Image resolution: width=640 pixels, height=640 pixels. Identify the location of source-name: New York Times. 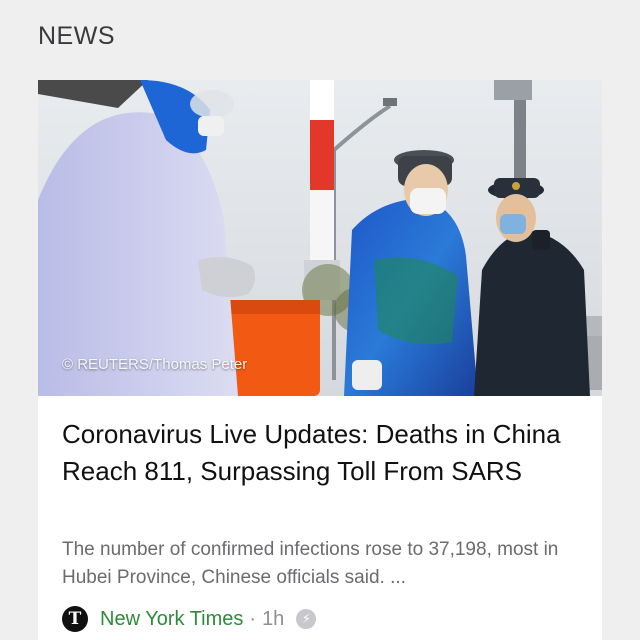
(171, 619).